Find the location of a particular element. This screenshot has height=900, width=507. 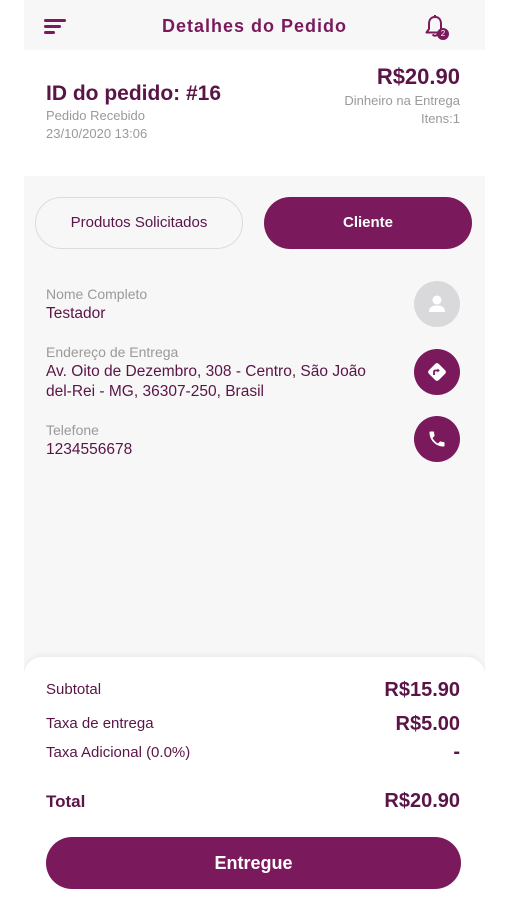

order-datetime: 23/10/2020 13:06 is located at coordinates (97, 133).